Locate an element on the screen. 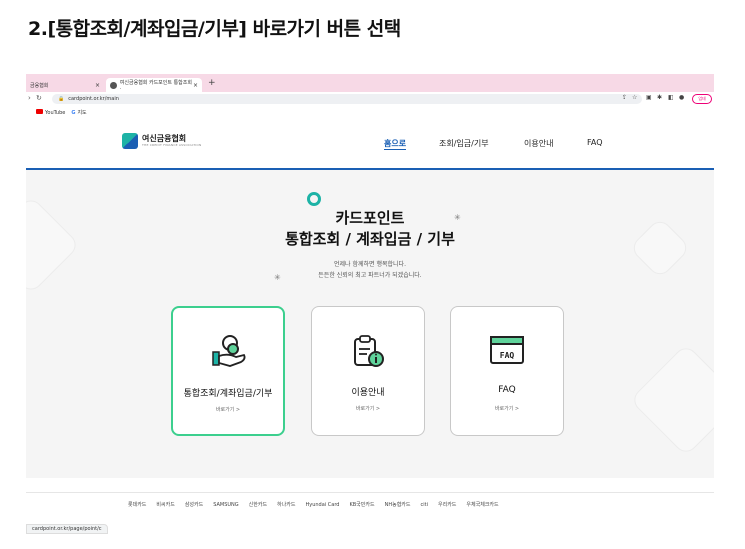 The height and width of the screenshot is (549, 745). sidepanel-icon: ◧ is located at coordinates (671, 97).